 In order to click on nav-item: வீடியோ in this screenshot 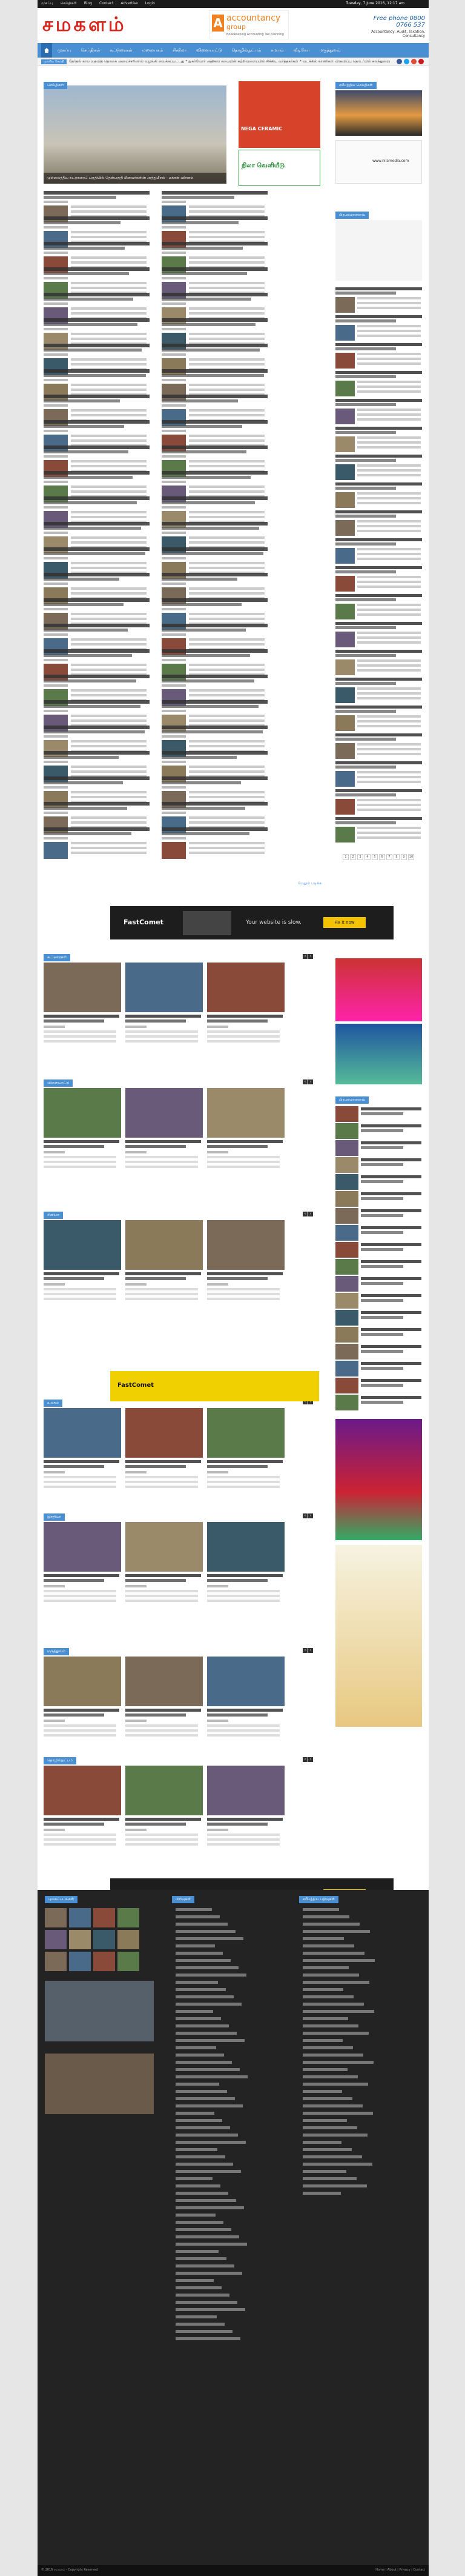, I will do `click(301, 50)`.